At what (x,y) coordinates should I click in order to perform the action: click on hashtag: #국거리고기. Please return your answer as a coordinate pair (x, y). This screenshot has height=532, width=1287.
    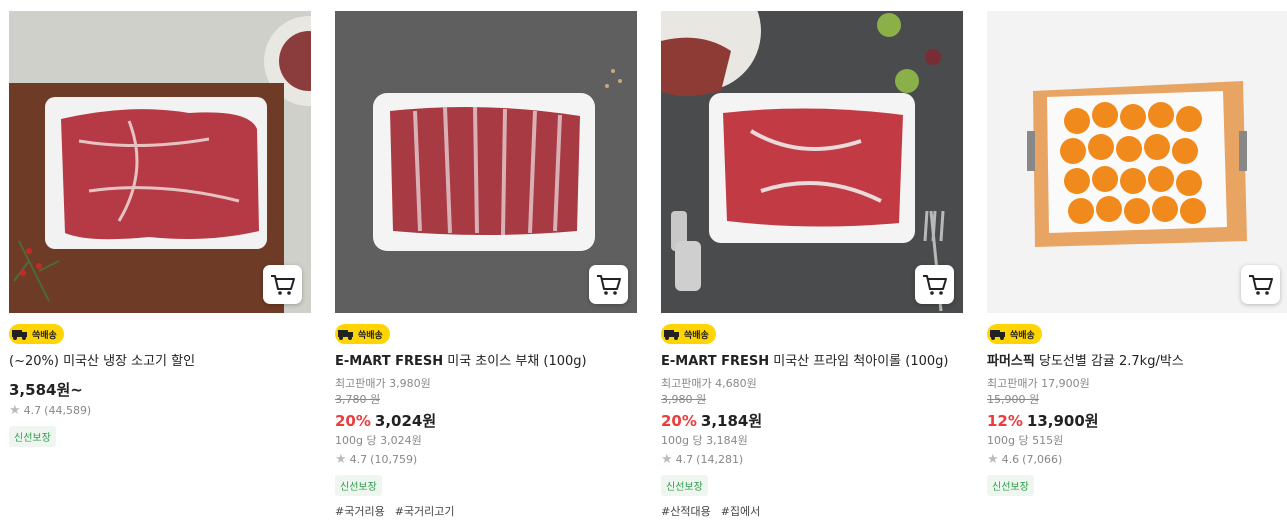
    Looking at the image, I should click on (425, 511).